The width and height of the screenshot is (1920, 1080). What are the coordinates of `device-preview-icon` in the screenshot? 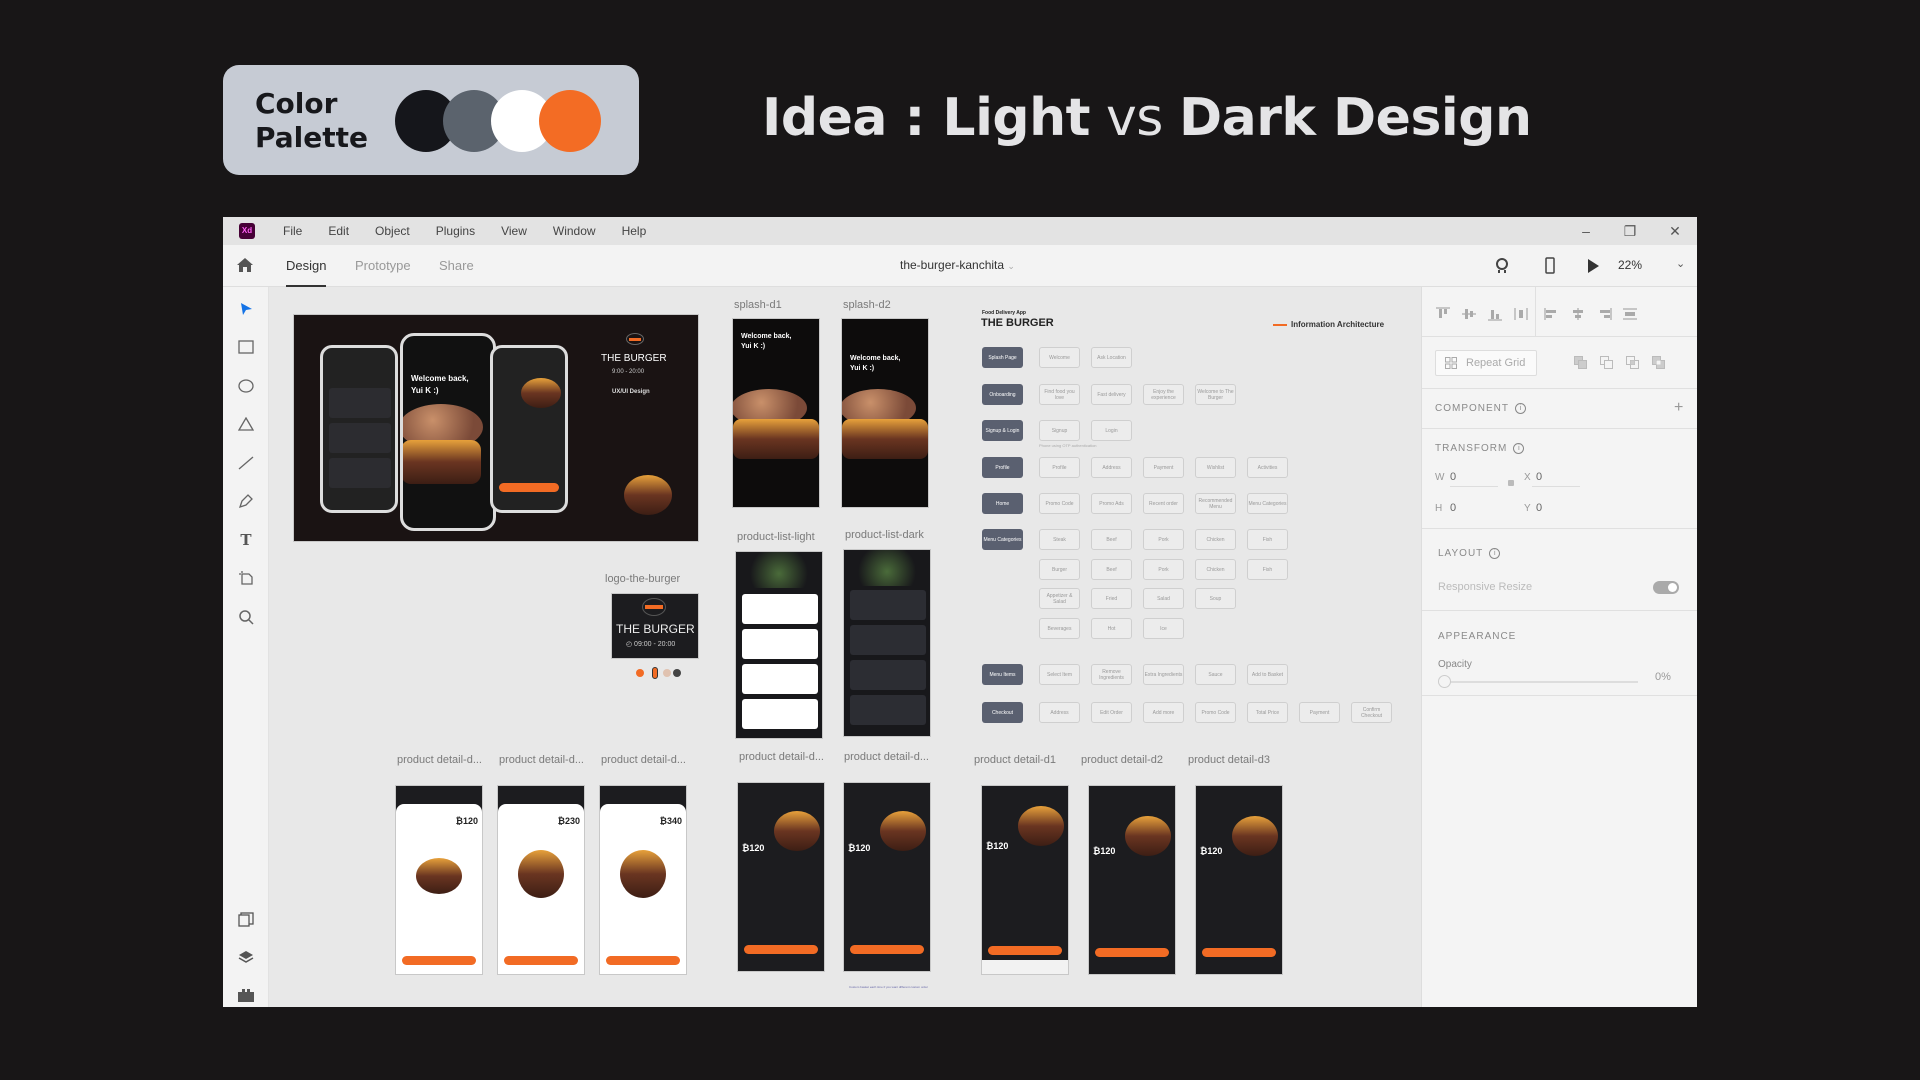 It's located at (1550, 266).